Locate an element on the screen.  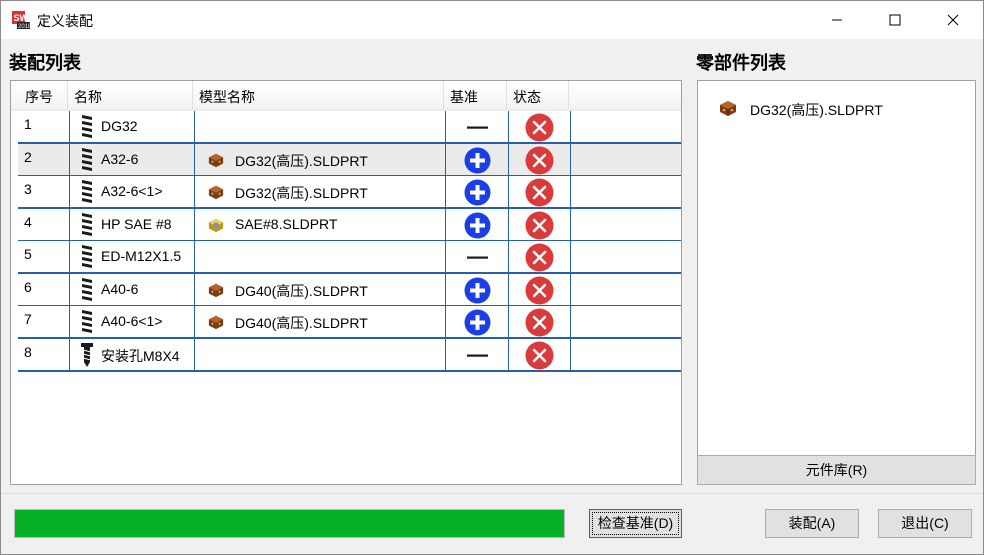
window-title: 定义装配 is located at coordinates (65, 21).